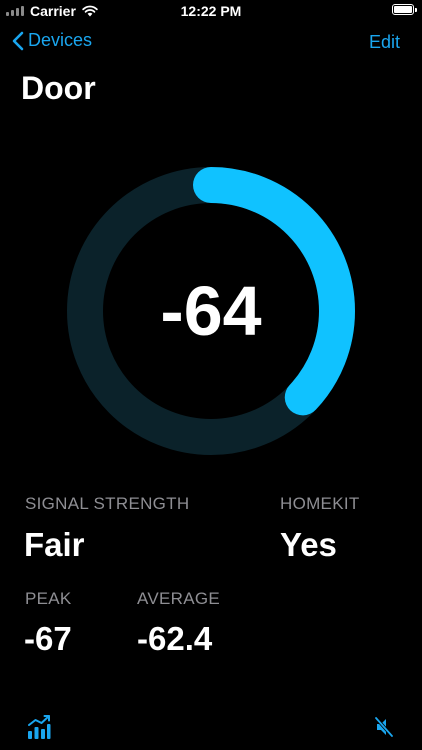 This screenshot has height=750, width=422. Describe the element at coordinates (308, 544) in the screenshot. I see `homekit-value: Yes` at that location.